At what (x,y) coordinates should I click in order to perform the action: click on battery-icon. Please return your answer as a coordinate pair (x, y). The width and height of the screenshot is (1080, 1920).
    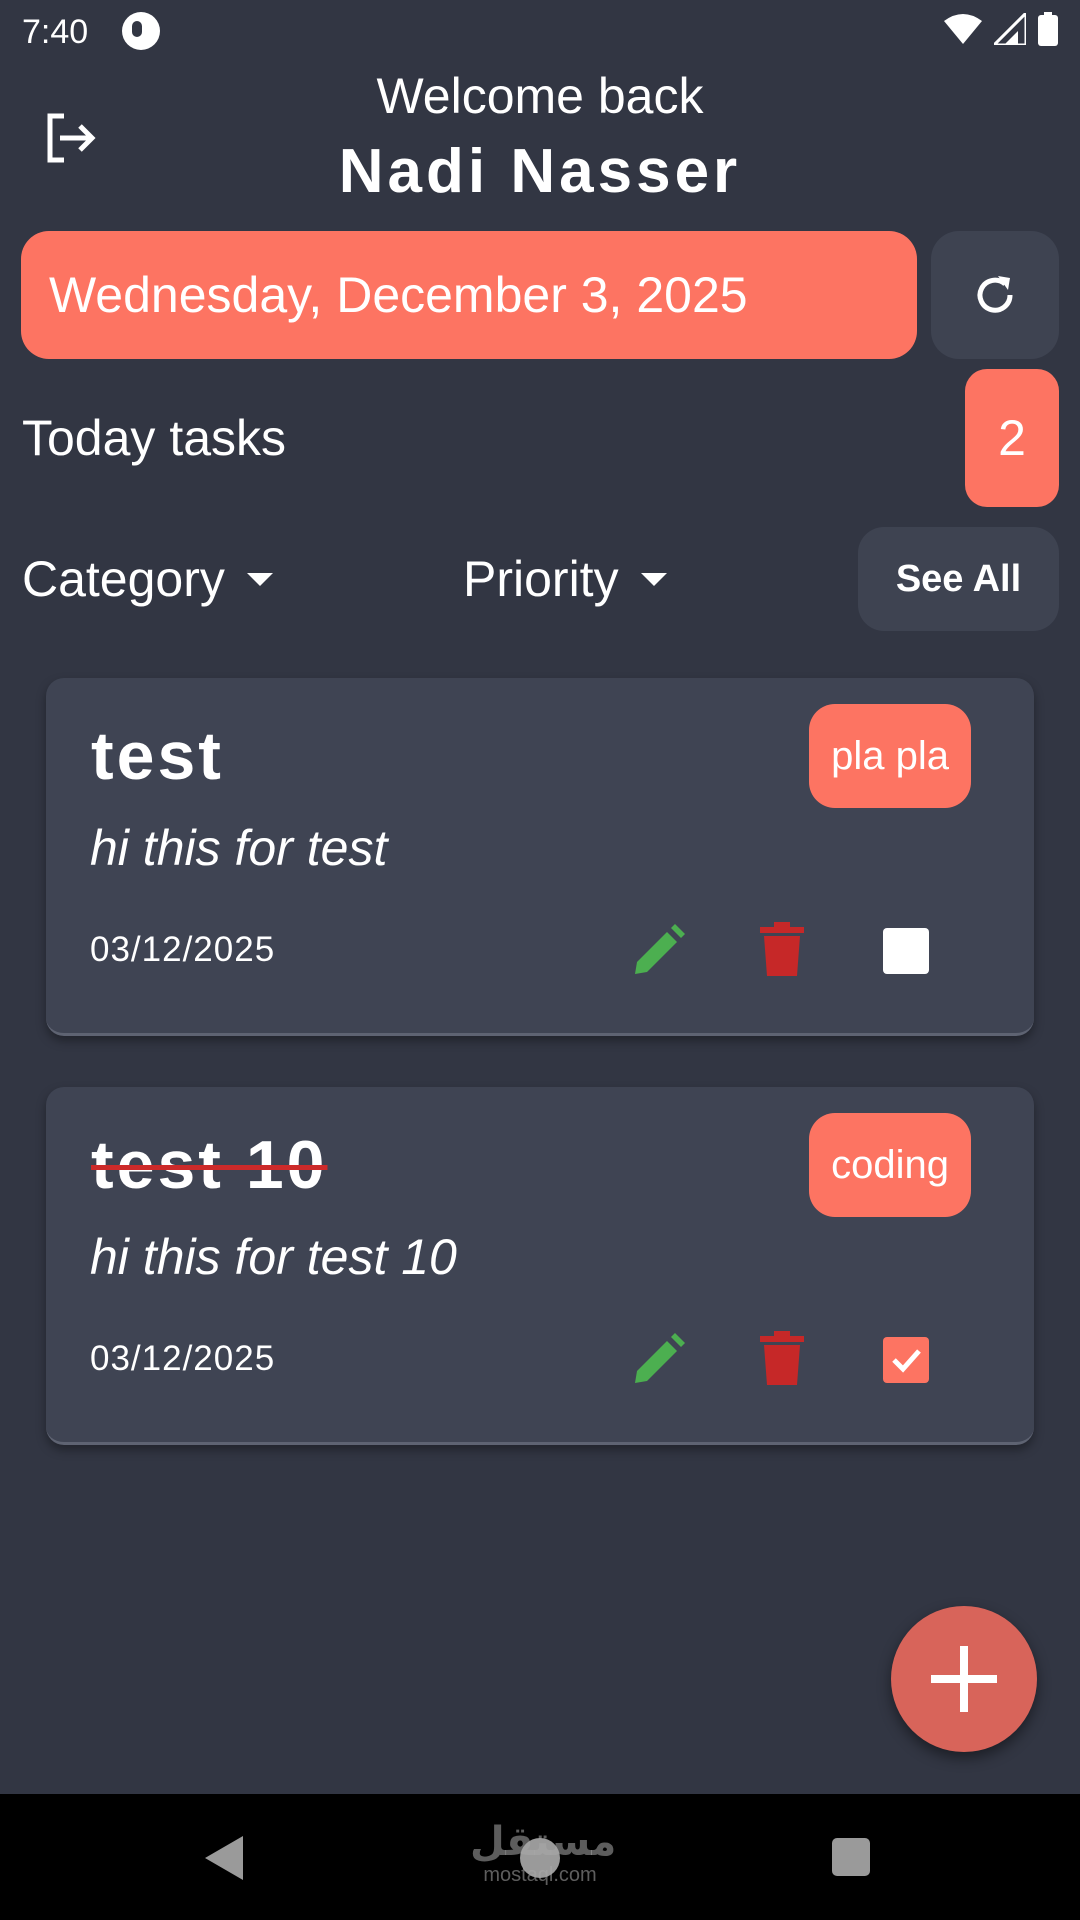
    Looking at the image, I should click on (1048, 29).